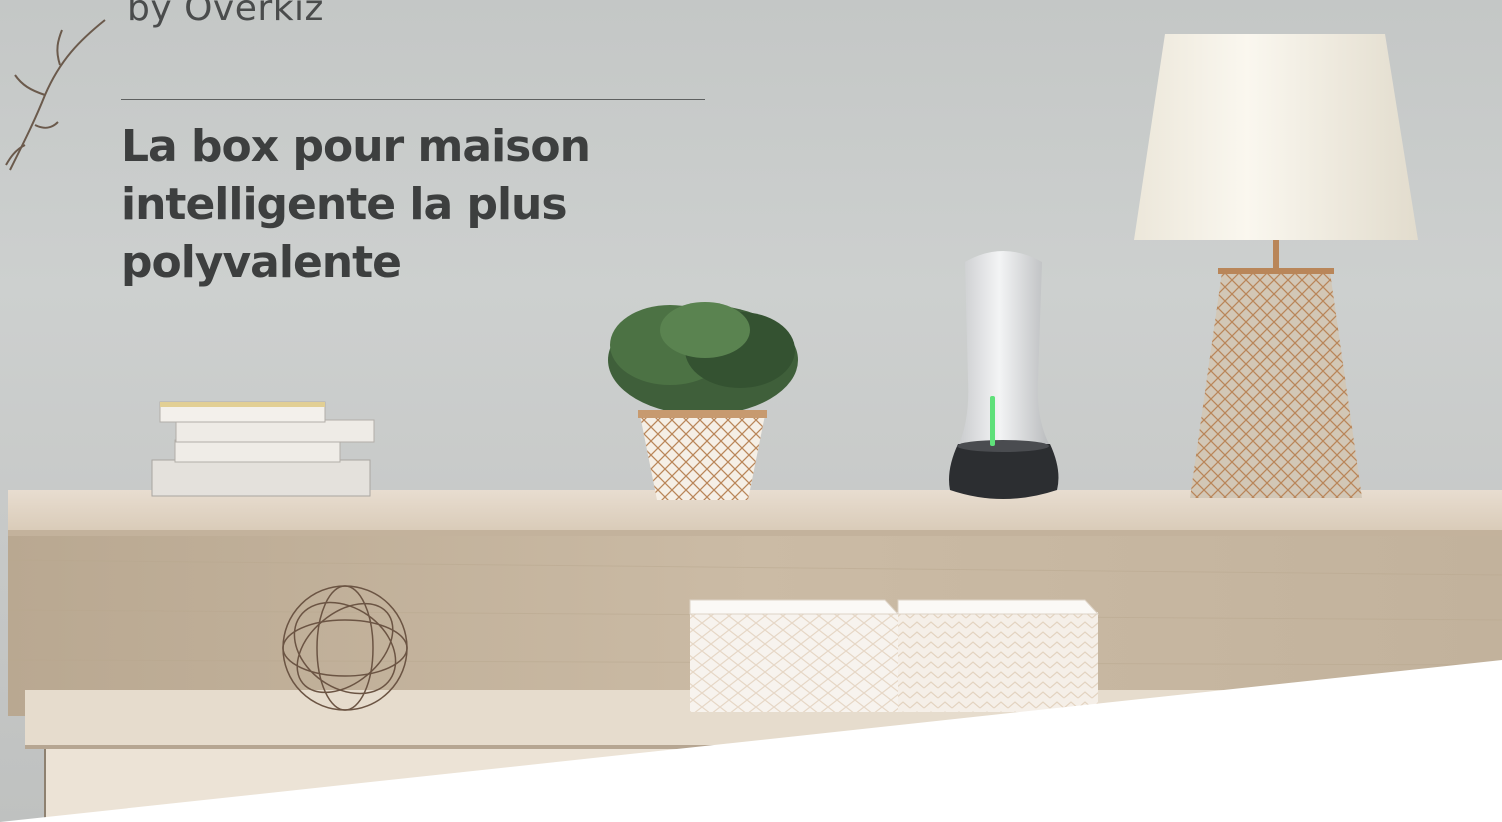 This screenshot has width=1502, height=822. Describe the element at coordinates (1276, 266) in the screenshot. I see `table-lamp` at that location.